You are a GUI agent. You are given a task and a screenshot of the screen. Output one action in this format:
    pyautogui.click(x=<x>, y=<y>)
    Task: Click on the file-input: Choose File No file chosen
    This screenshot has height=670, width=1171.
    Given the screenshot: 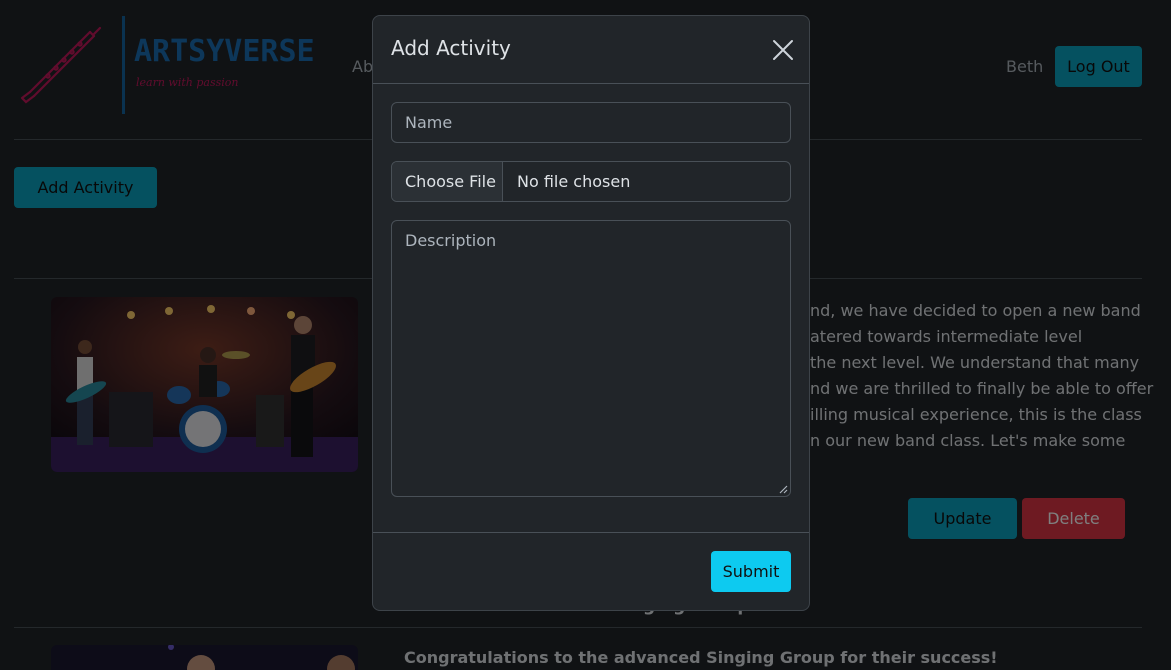 What is the action you would take?
    pyautogui.click(x=591, y=181)
    